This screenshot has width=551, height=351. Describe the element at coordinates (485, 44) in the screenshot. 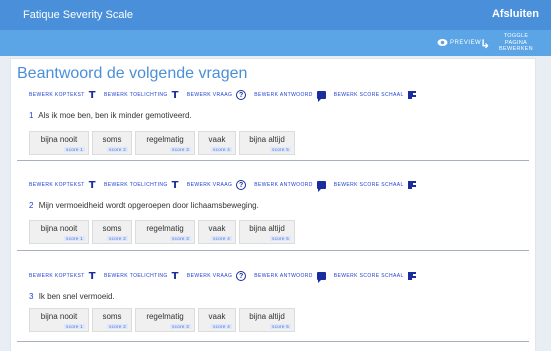

I see `toggle-arrow-icon: ↳` at that location.